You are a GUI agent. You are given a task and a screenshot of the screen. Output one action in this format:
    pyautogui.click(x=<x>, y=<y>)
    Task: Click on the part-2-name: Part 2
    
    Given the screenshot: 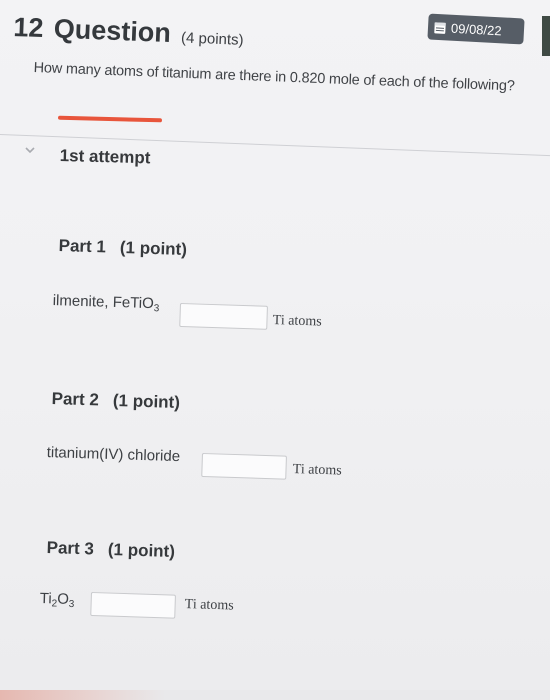 What is the action you would take?
    pyautogui.click(x=75, y=399)
    